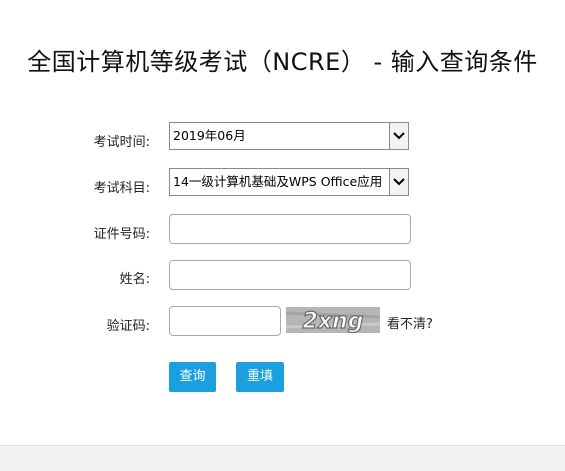 The height and width of the screenshot is (471, 565). What do you see at coordinates (134, 279) in the screenshot?
I see `name-label: 姓名:` at bounding box center [134, 279].